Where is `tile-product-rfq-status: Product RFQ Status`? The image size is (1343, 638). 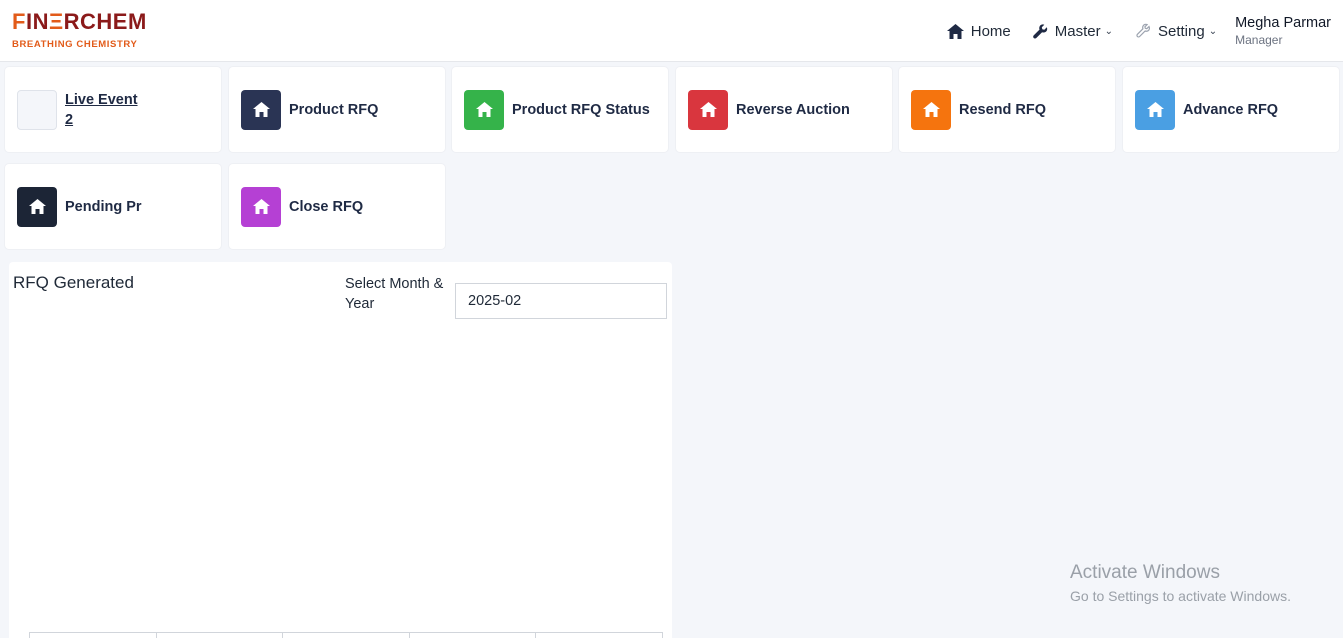
tile-product-rfq-status: Product RFQ Status is located at coordinates (560, 109).